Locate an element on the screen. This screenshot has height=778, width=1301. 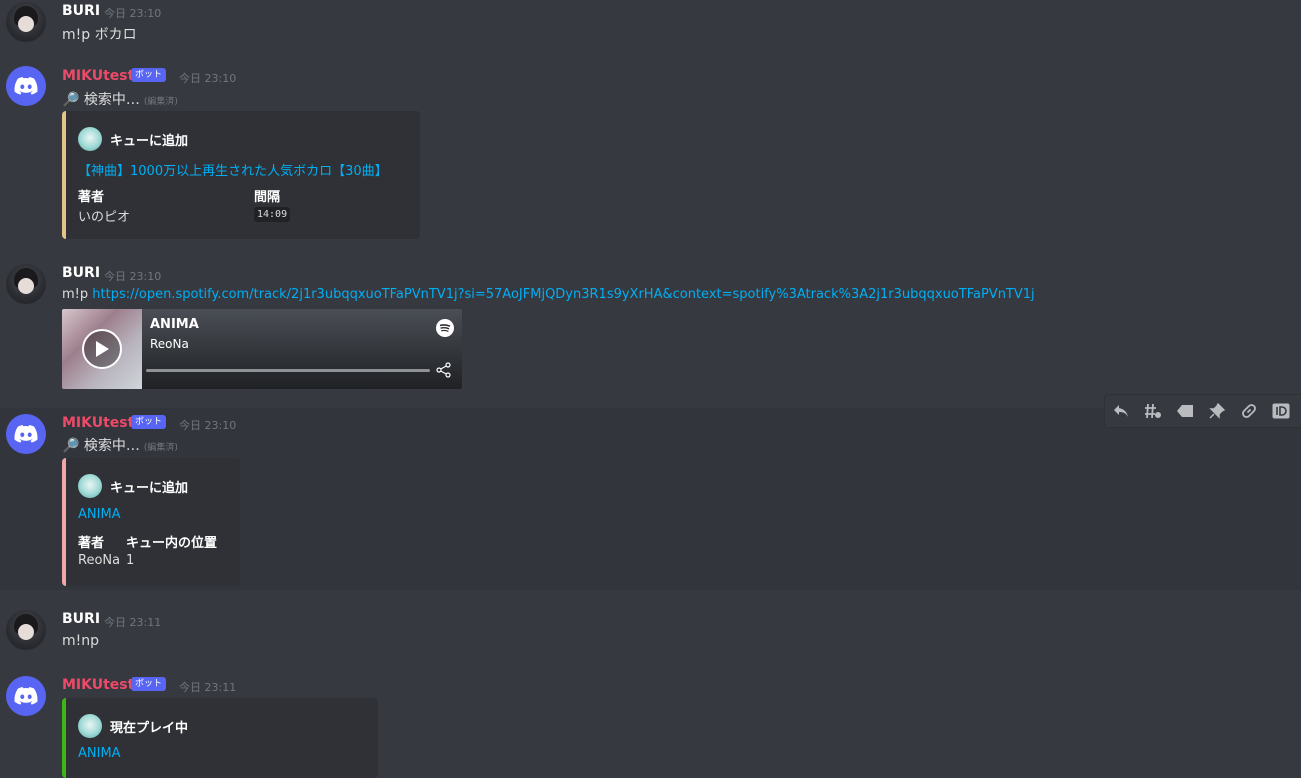
message-buri-3: BURI 今日 23:11 m!np is located at coordinates (650, 632).